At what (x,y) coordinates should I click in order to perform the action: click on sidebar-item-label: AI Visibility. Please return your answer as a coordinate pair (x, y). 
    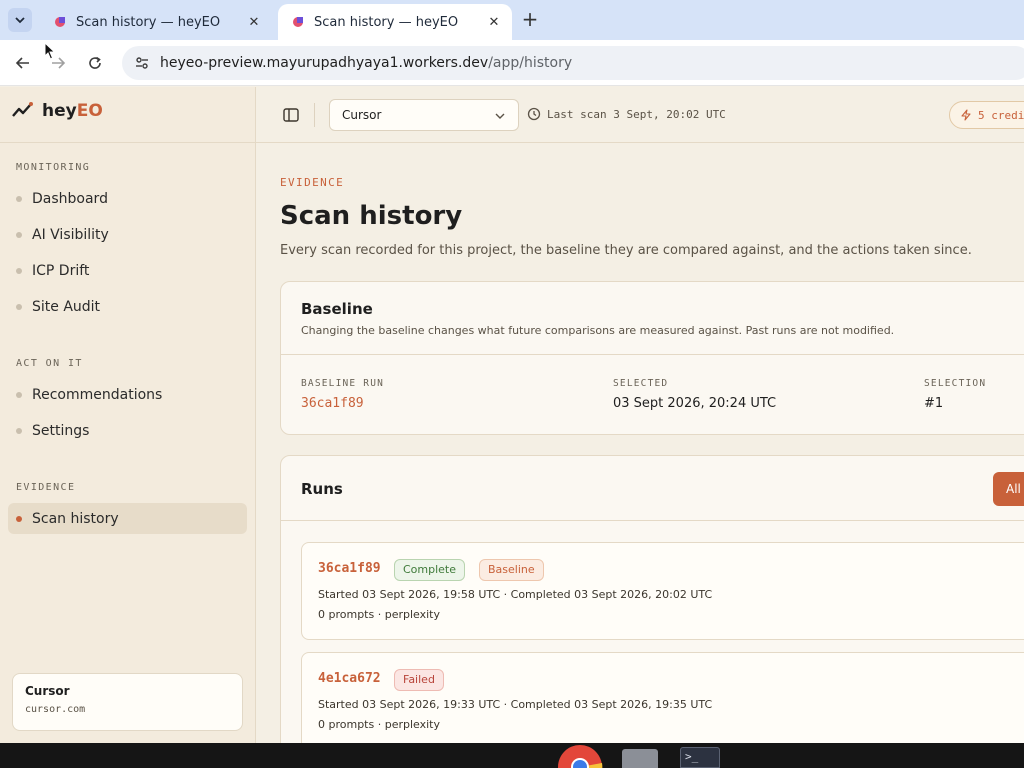
    Looking at the image, I should click on (70, 234).